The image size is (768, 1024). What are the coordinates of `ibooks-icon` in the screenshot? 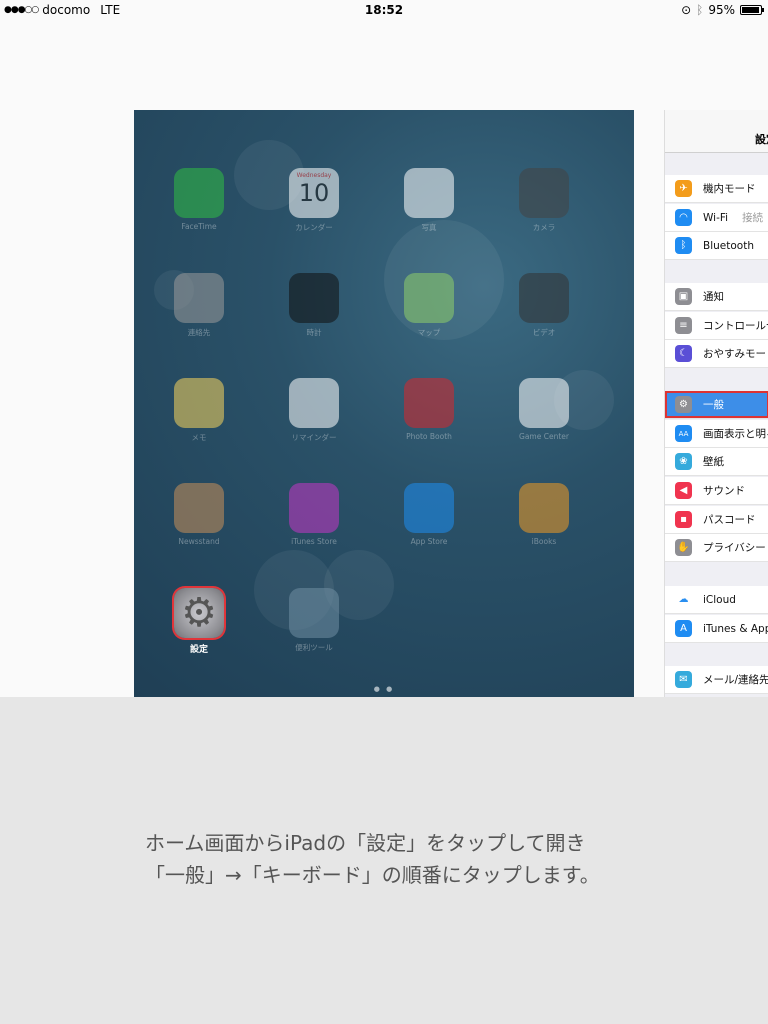 It's located at (544, 508).